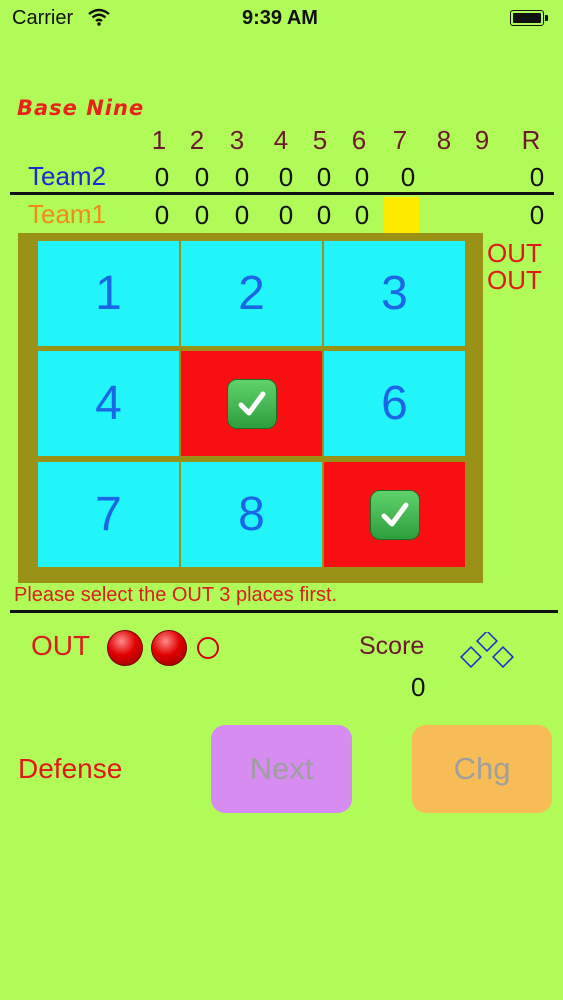 This screenshot has width=563, height=1000. I want to click on current-inning-highlight, so click(401, 215).